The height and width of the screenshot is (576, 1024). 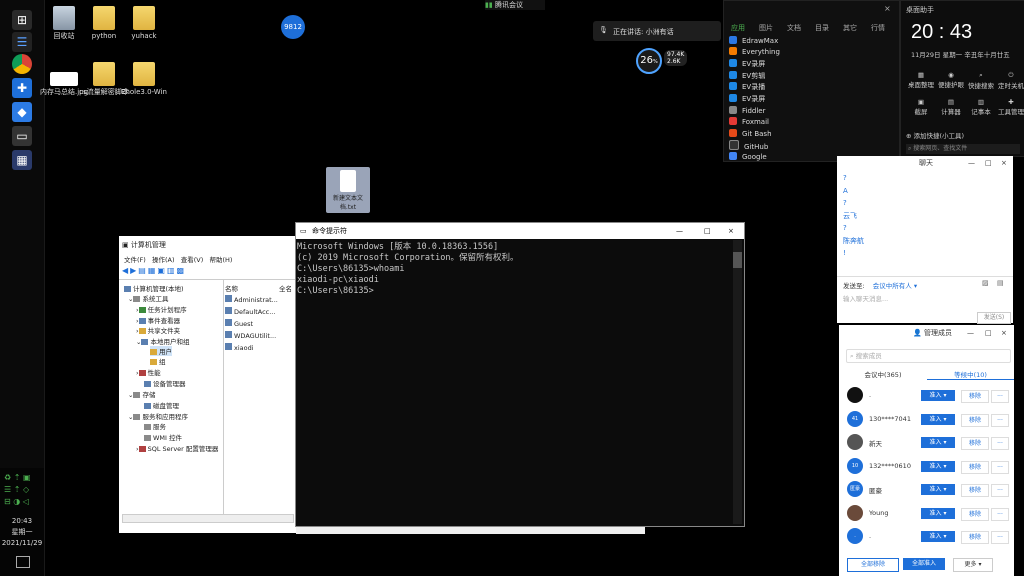 I want to click on tree-services: 服务, so click(x=155, y=426).